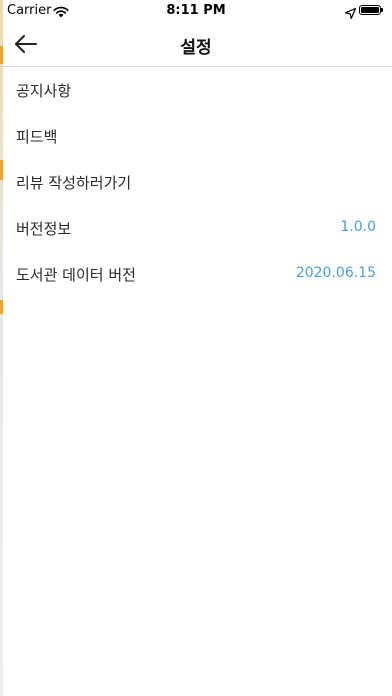 This screenshot has width=392, height=696. I want to click on version-value: 1.0.0, so click(358, 227).